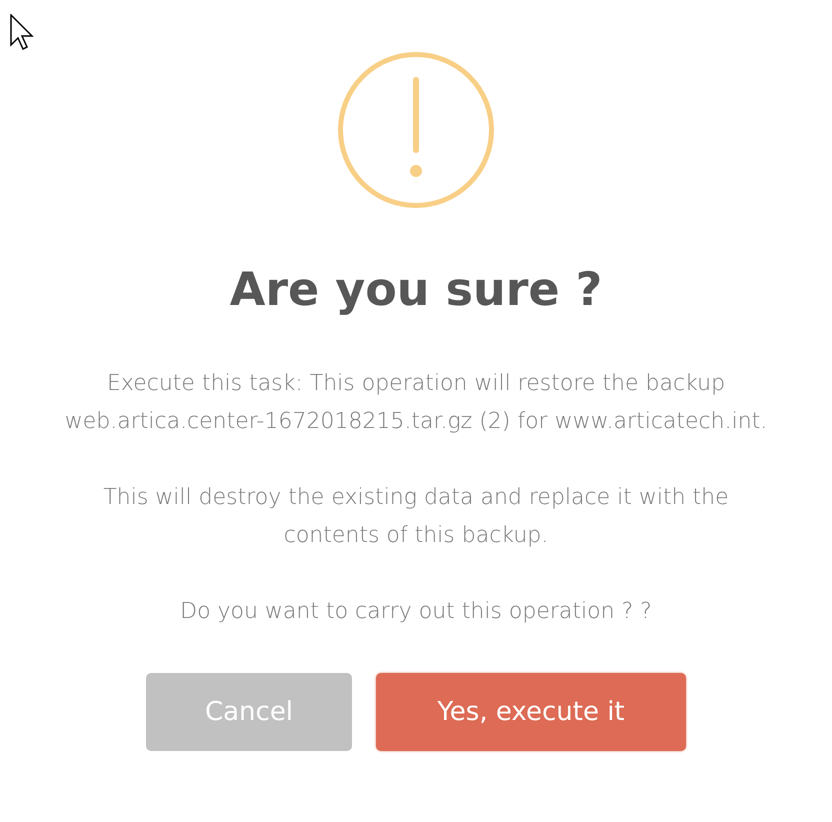 Image resolution: width=832 pixels, height=822 pixels. Describe the element at coordinates (416, 130) in the screenshot. I see `warning-icon` at that location.